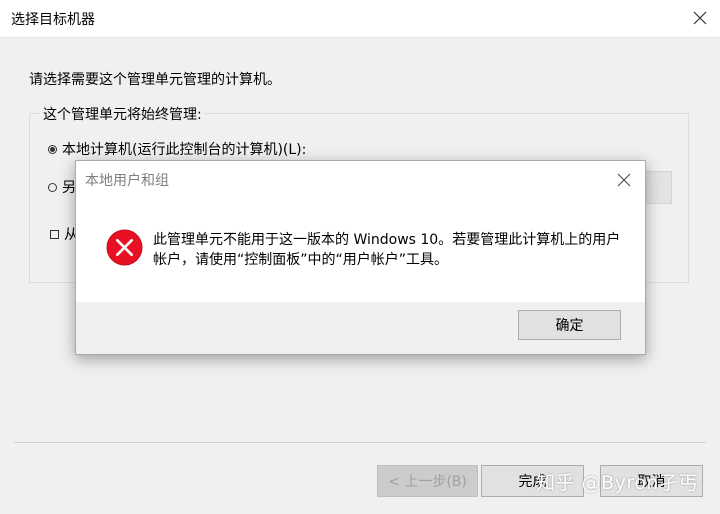 The height and width of the screenshot is (514, 720). I want to click on checkbox-allow-change: 从, so click(64, 234).